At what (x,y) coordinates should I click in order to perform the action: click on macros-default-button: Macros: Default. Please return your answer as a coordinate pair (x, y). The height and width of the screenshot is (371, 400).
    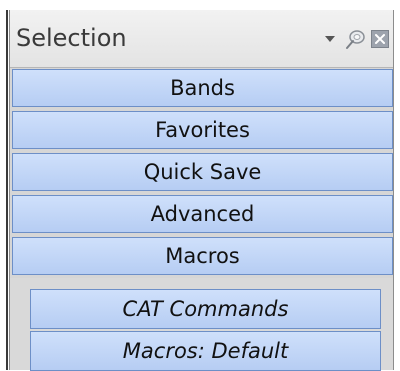
    Looking at the image, I should click on (205, 351).